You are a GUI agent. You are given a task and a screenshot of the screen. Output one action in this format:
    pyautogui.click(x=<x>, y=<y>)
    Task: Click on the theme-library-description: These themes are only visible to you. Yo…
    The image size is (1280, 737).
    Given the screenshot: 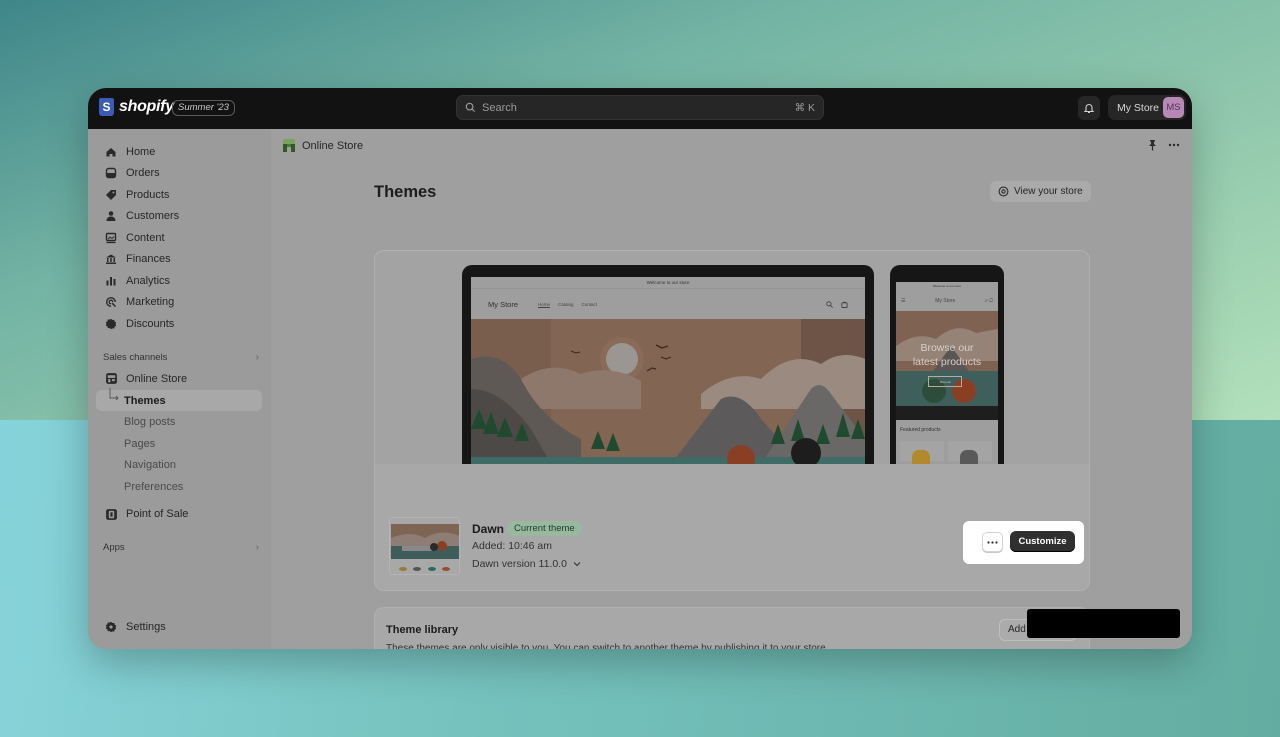 What is the action you would take?
    pyautogui.click(x=607, y=646)
    